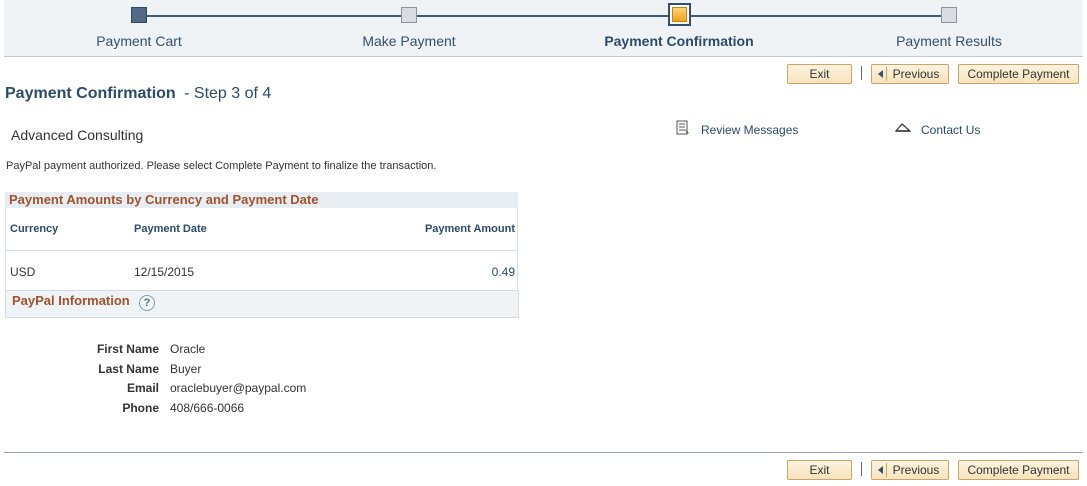  Describe the element at coordinates (949, 41) in the screenshot. I see `step-label: Payment Results` at that location.